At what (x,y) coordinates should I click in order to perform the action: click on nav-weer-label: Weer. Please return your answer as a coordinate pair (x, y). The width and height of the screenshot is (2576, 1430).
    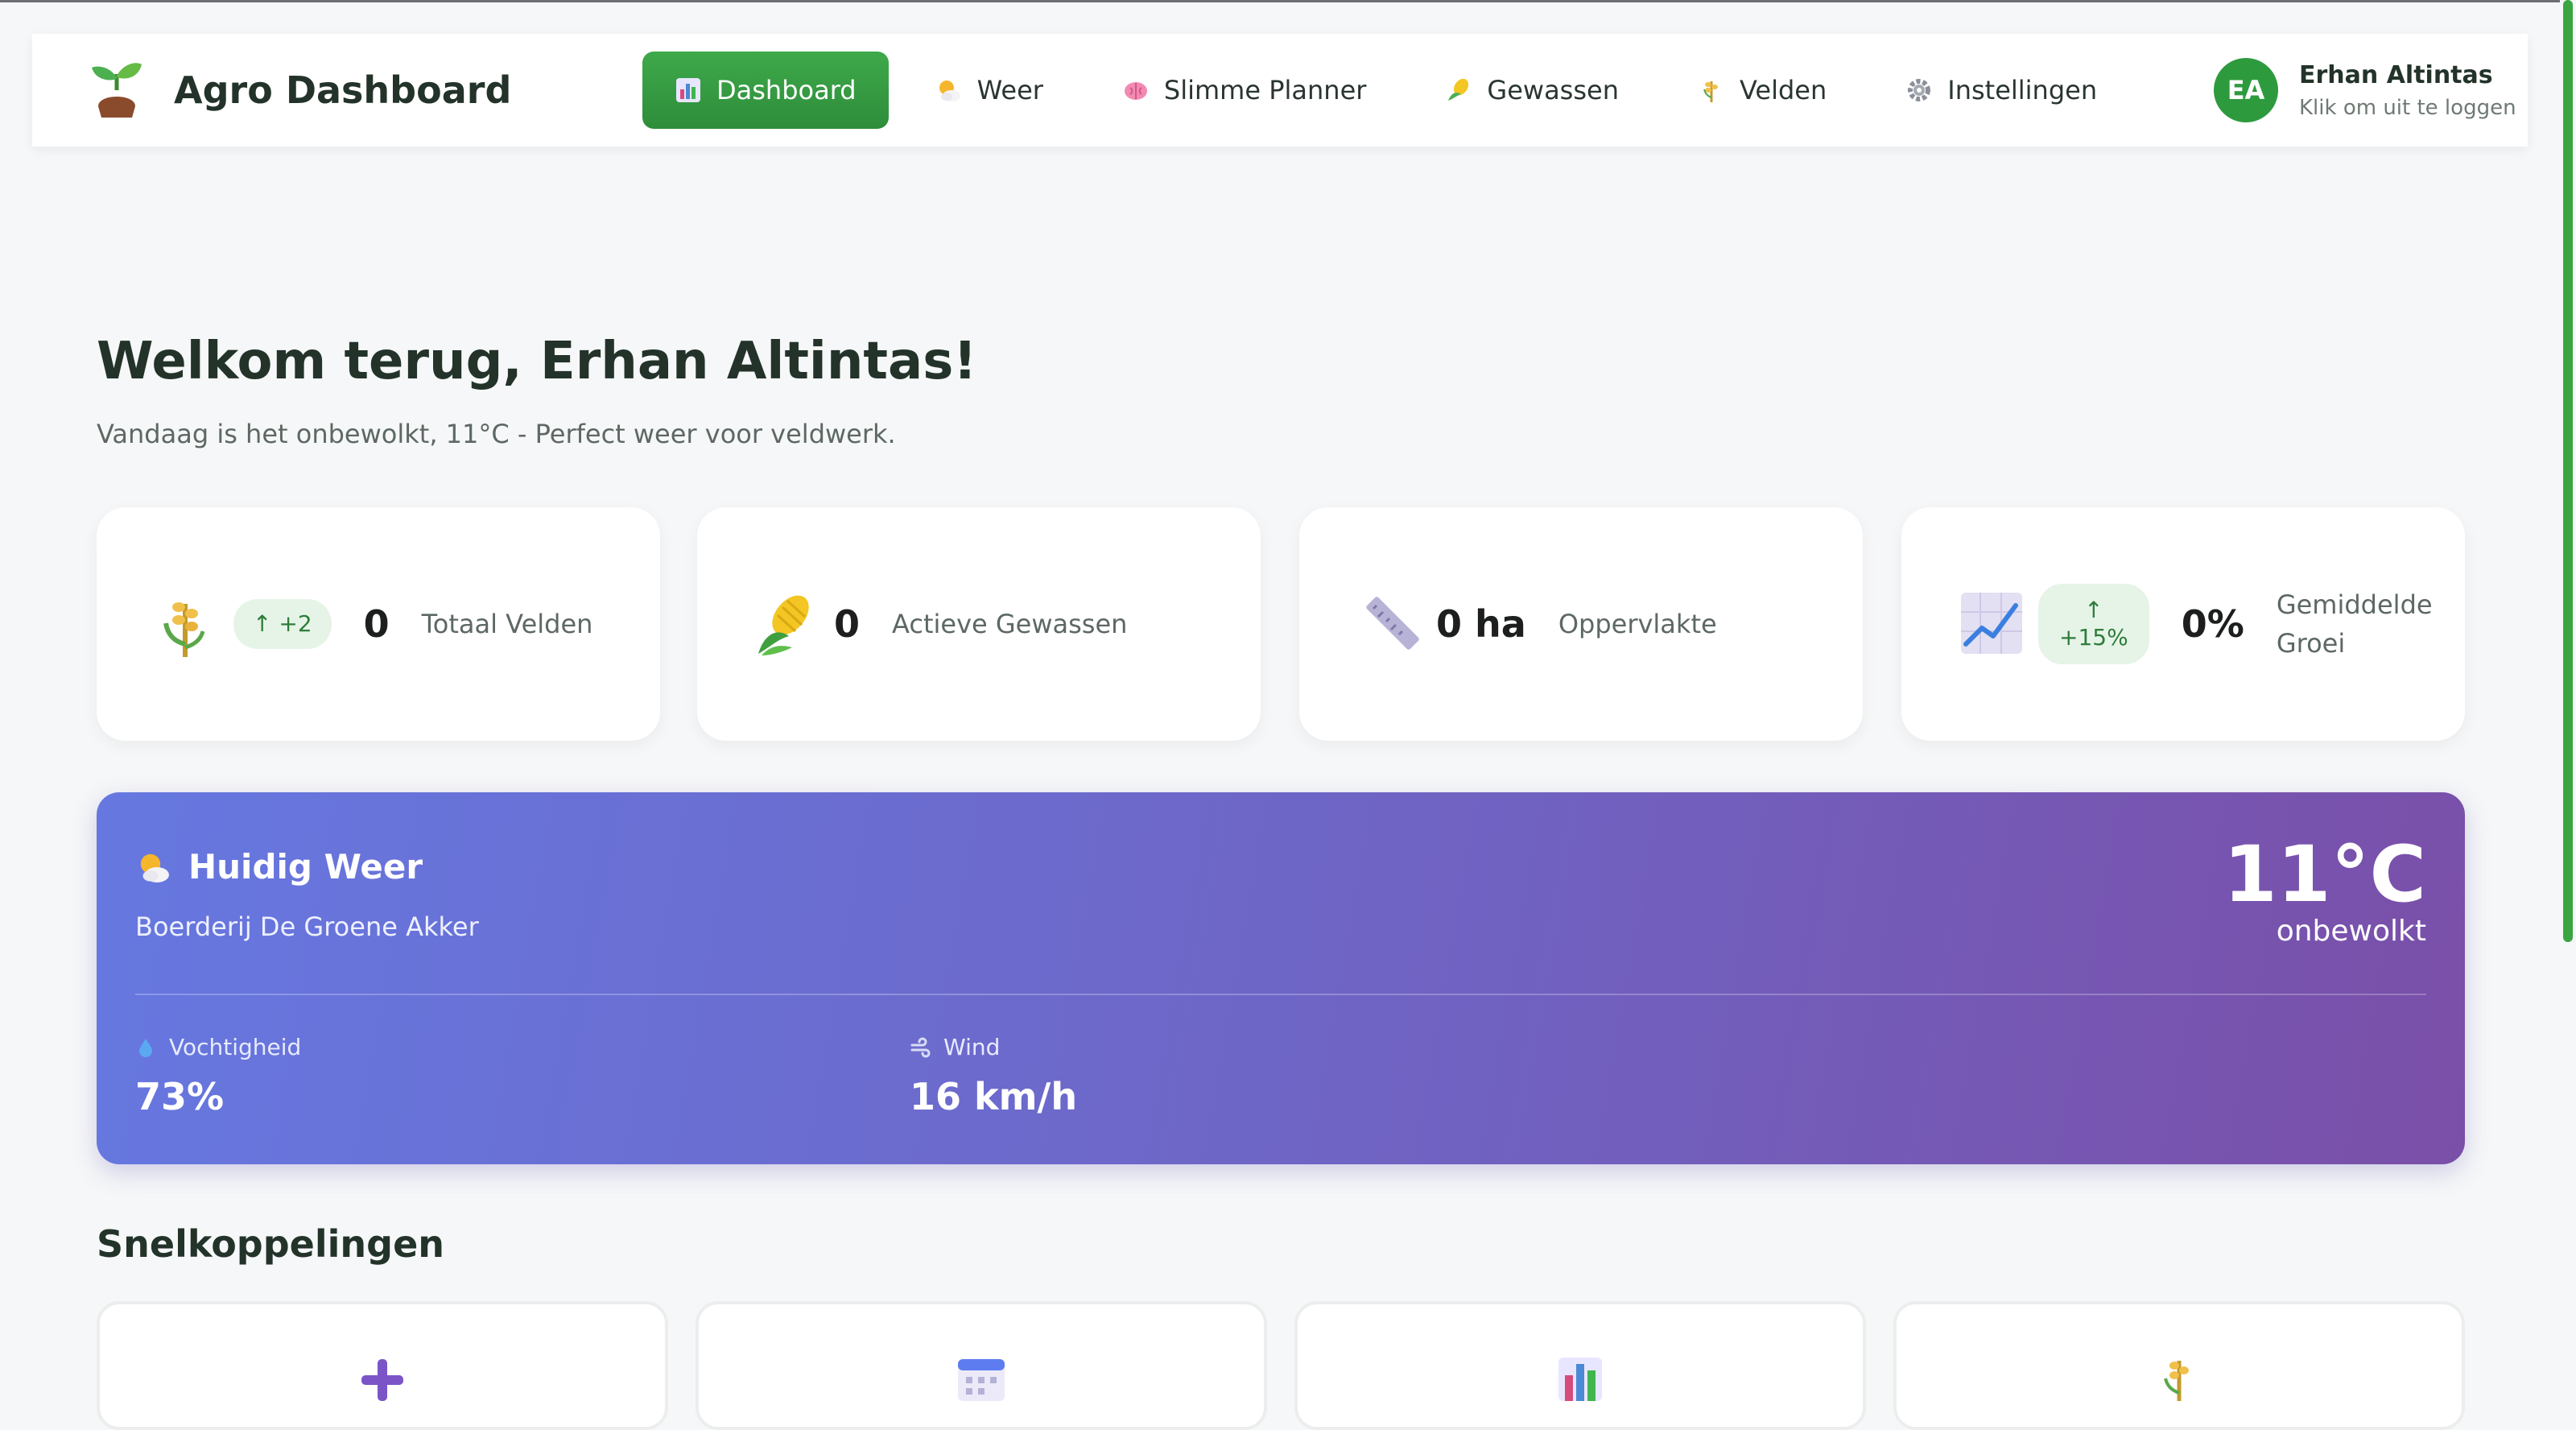
    Looking at the image, I should click on (1009, 90).